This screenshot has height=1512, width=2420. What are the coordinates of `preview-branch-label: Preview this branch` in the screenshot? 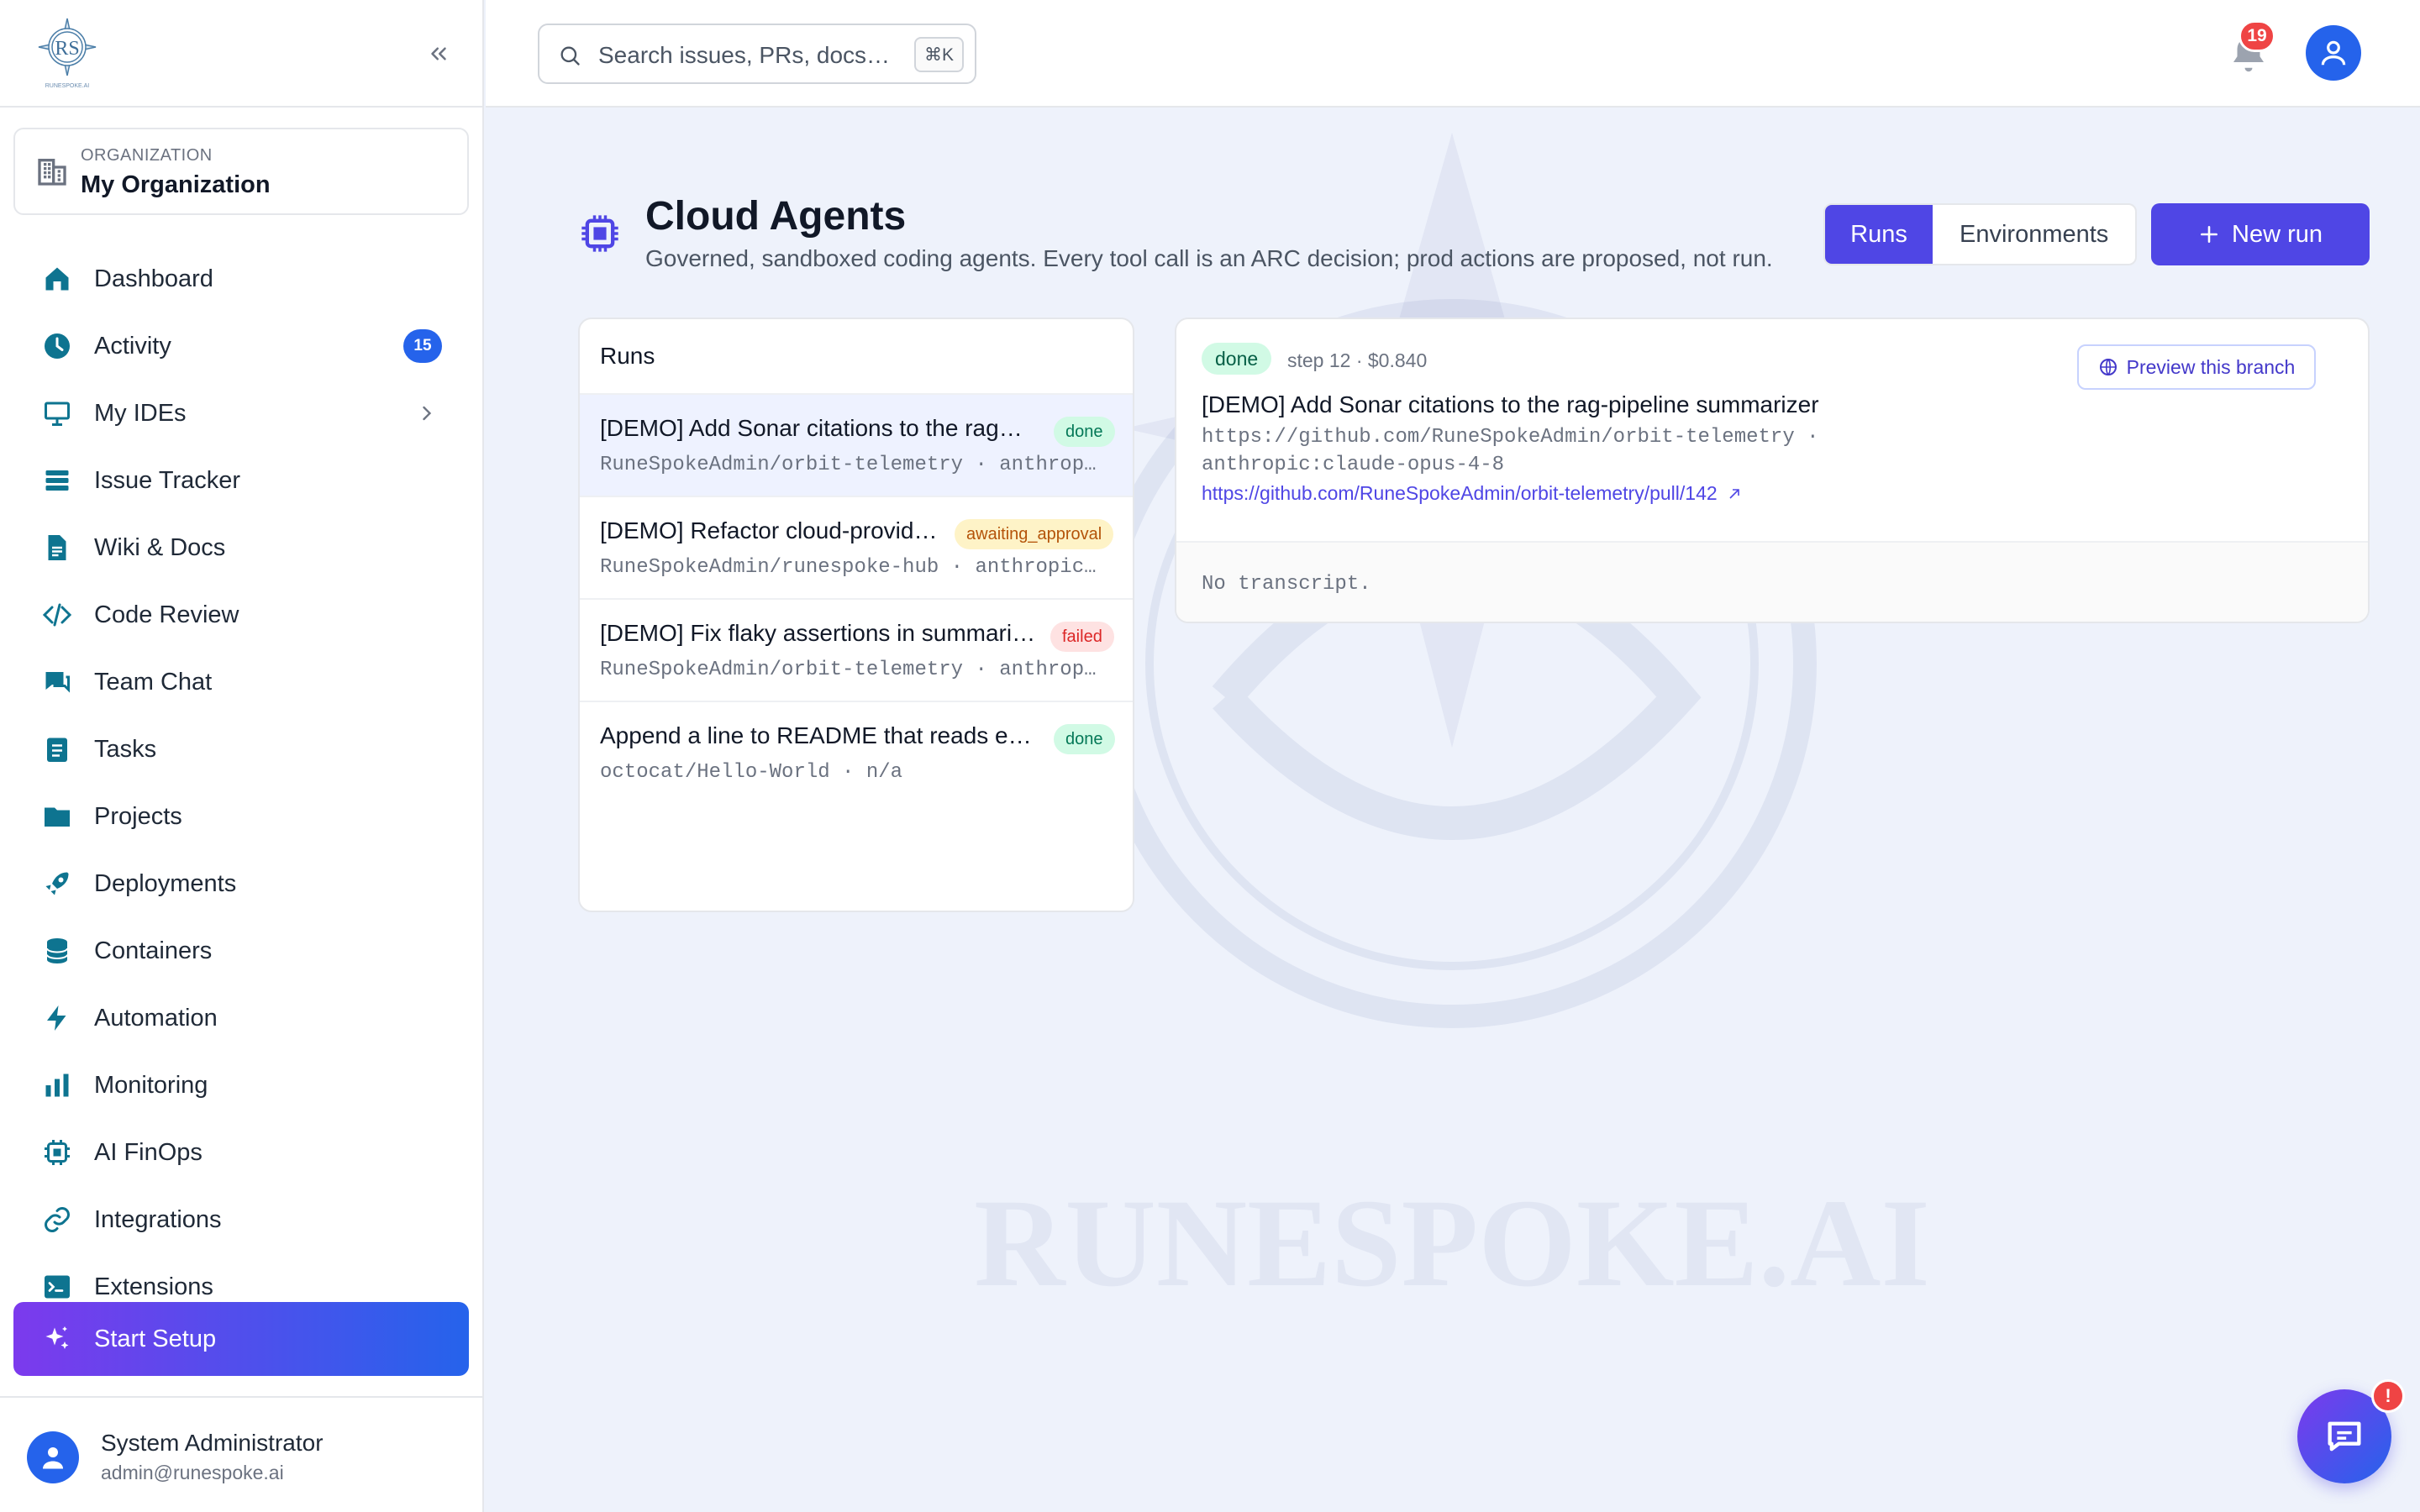 It's located at (2211, 366).